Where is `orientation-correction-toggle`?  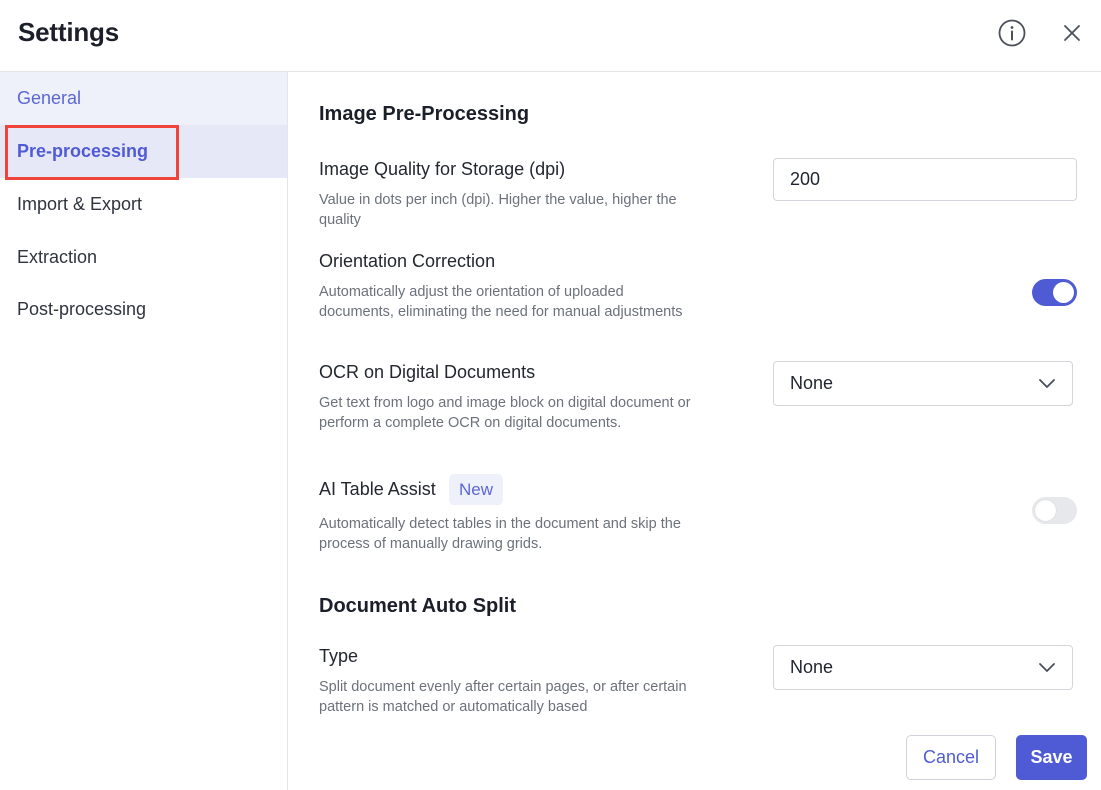
orientation-correction-toggle is located at coordinates (1054, 292).